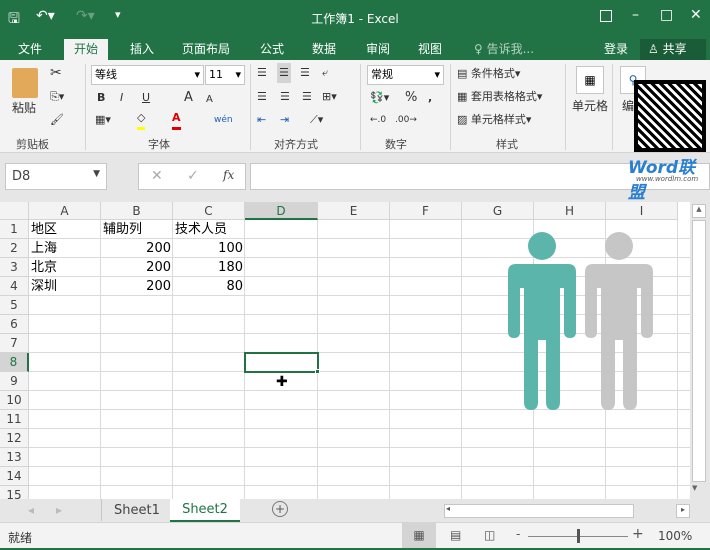 The width and height of the screenshot is (710, 550). I want to click on insert-function-icon: fx, so click(228, 175).